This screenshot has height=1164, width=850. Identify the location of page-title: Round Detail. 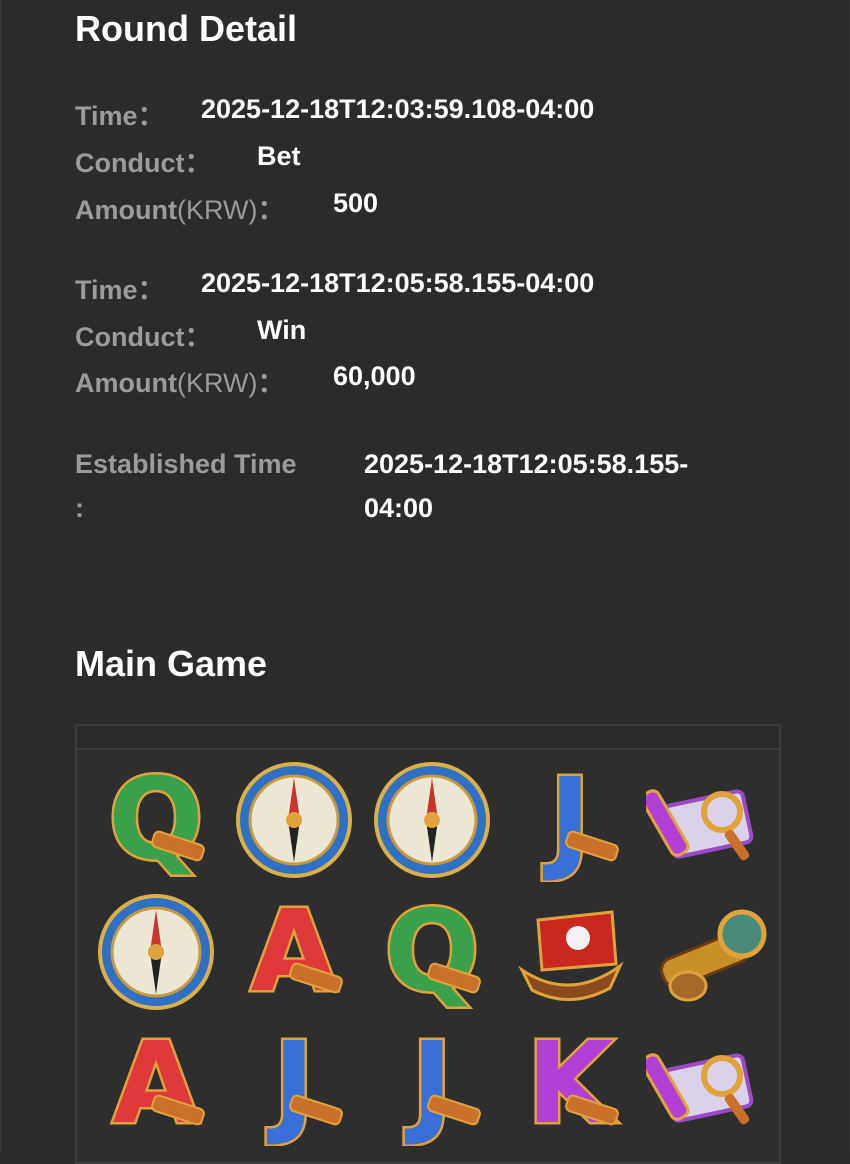
(186, 28).